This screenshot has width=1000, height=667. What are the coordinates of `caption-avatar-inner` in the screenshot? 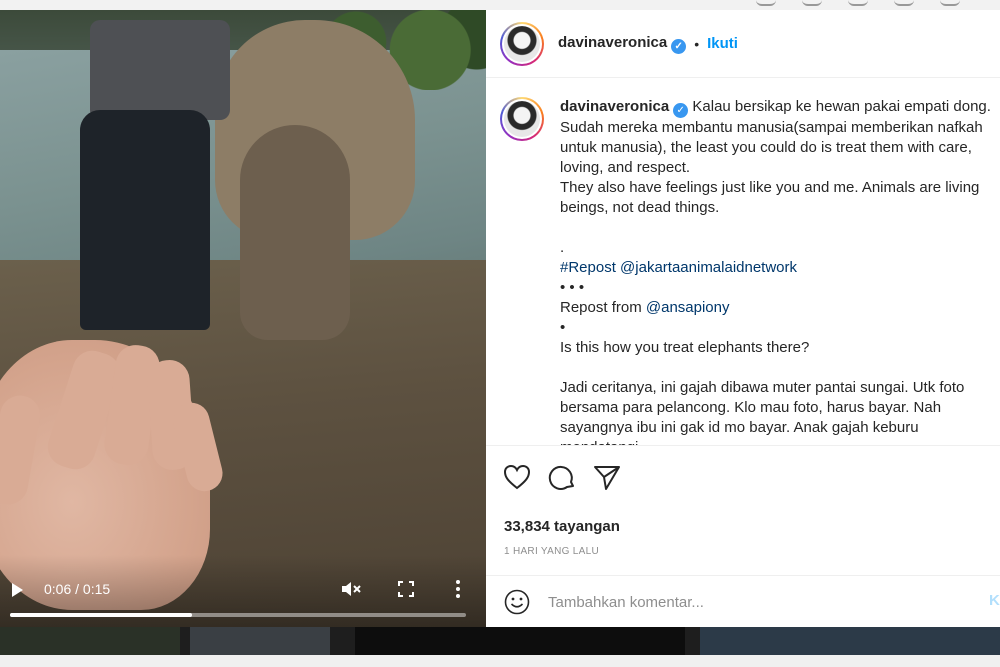 It's located at (522, 119).